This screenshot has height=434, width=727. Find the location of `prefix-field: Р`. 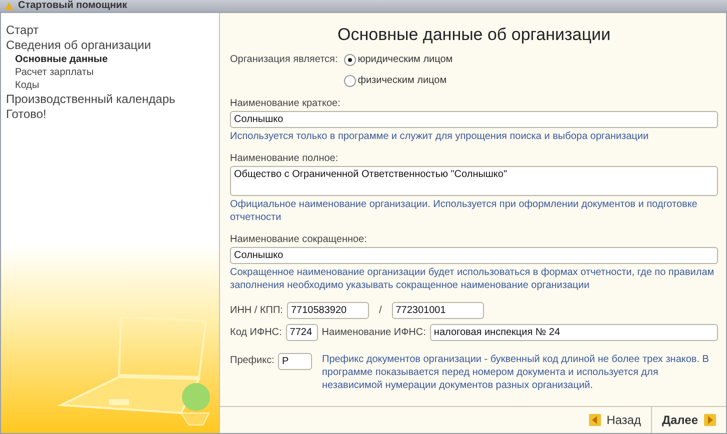

prefix-field: Р is located at coordinates (295, 361).